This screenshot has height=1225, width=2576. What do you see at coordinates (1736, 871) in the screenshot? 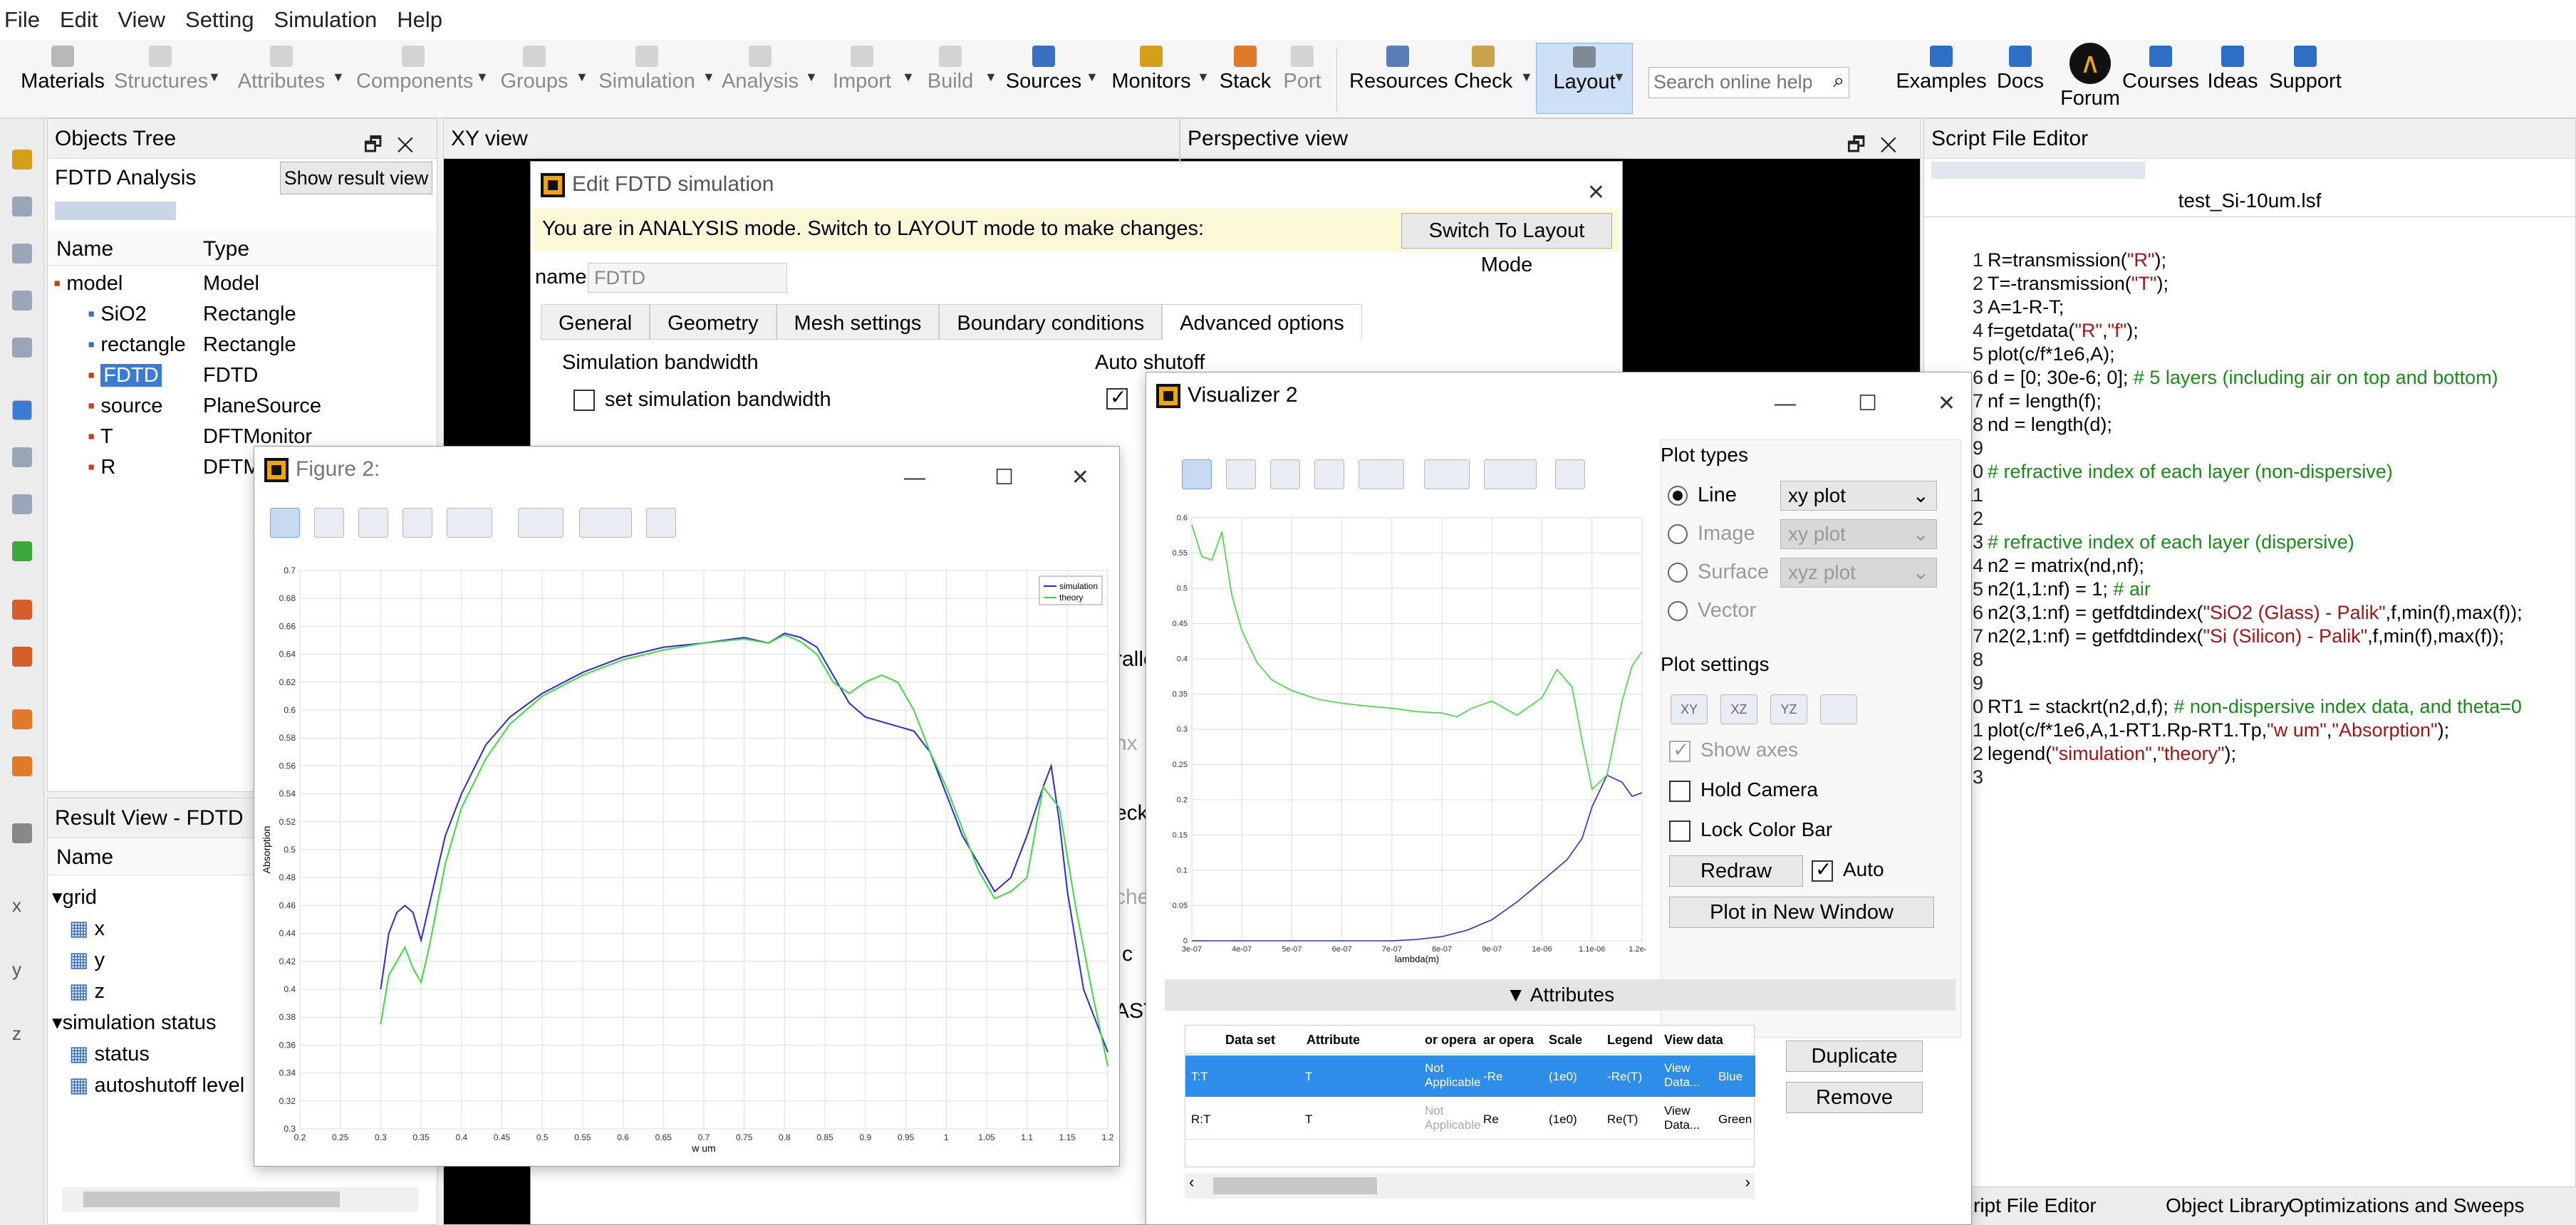
I see `redraw-button: Redraw` at bounding box center [1736, 871].